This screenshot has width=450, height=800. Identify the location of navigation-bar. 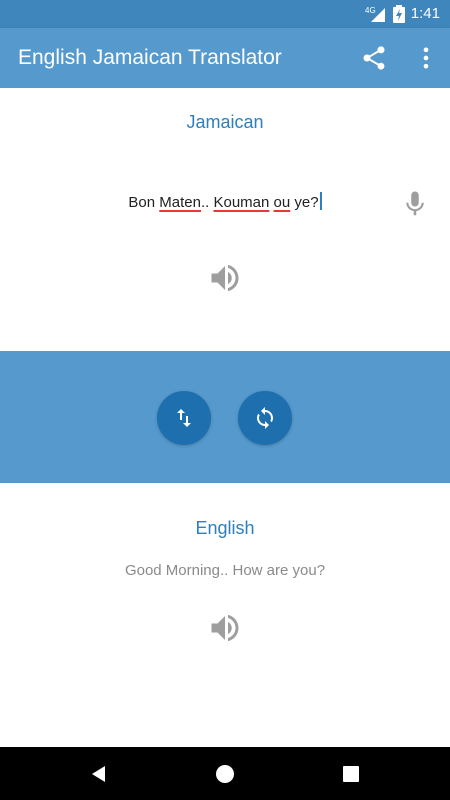
(225, 773).